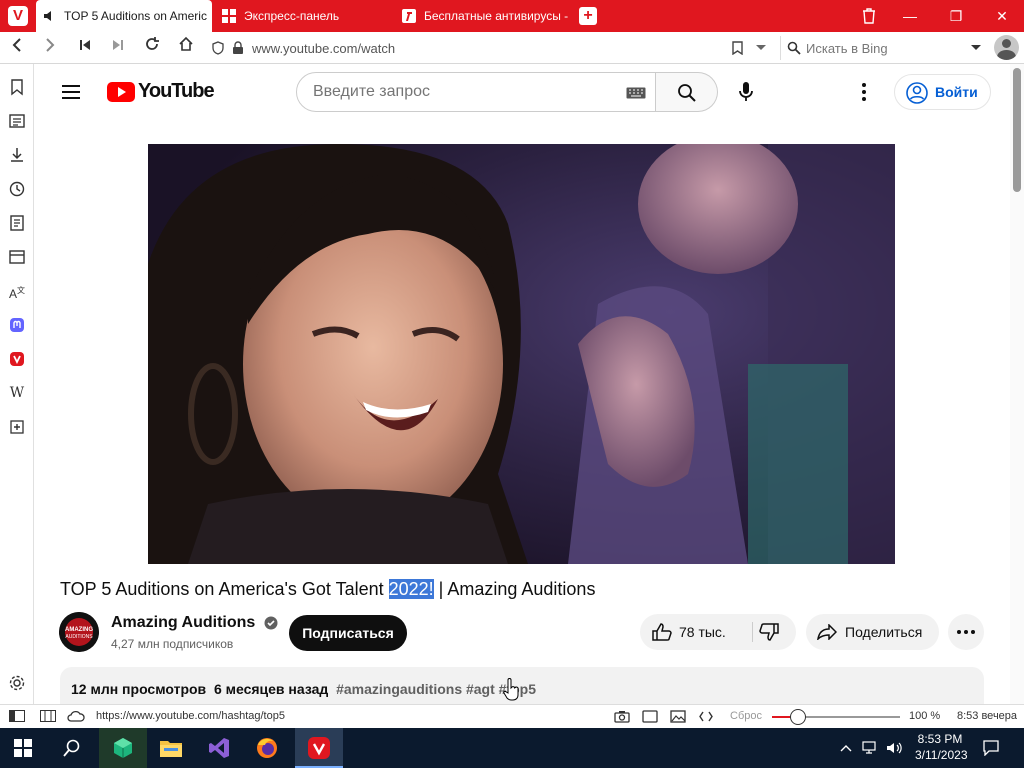  What do you see at coordinates (152, 48) in the screenshot?
I see `reload-icon` at bounding box center [152, 48].